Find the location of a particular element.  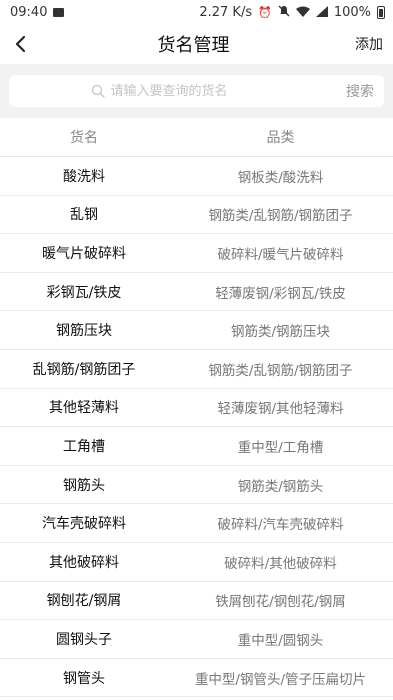

table-row: 钢管头 重中型/钢管头/管子压扁切片 is located at coordinates (196, 678).